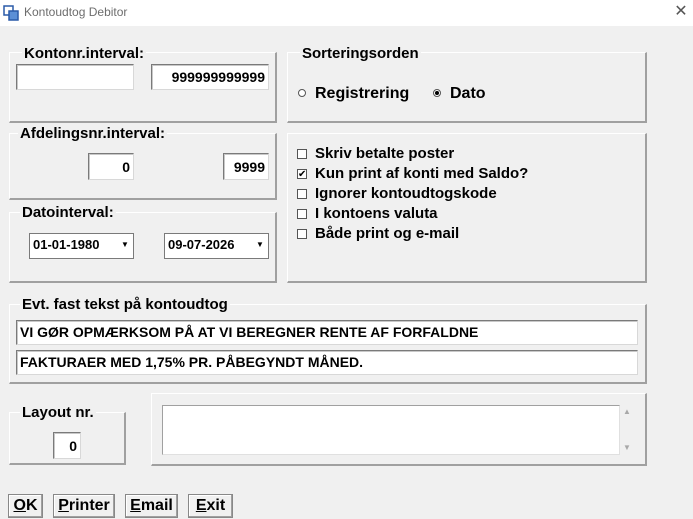 The height and width of the screenshot is (519, 693). I want to click on exit-label-rest: xit, so click(216, 505).